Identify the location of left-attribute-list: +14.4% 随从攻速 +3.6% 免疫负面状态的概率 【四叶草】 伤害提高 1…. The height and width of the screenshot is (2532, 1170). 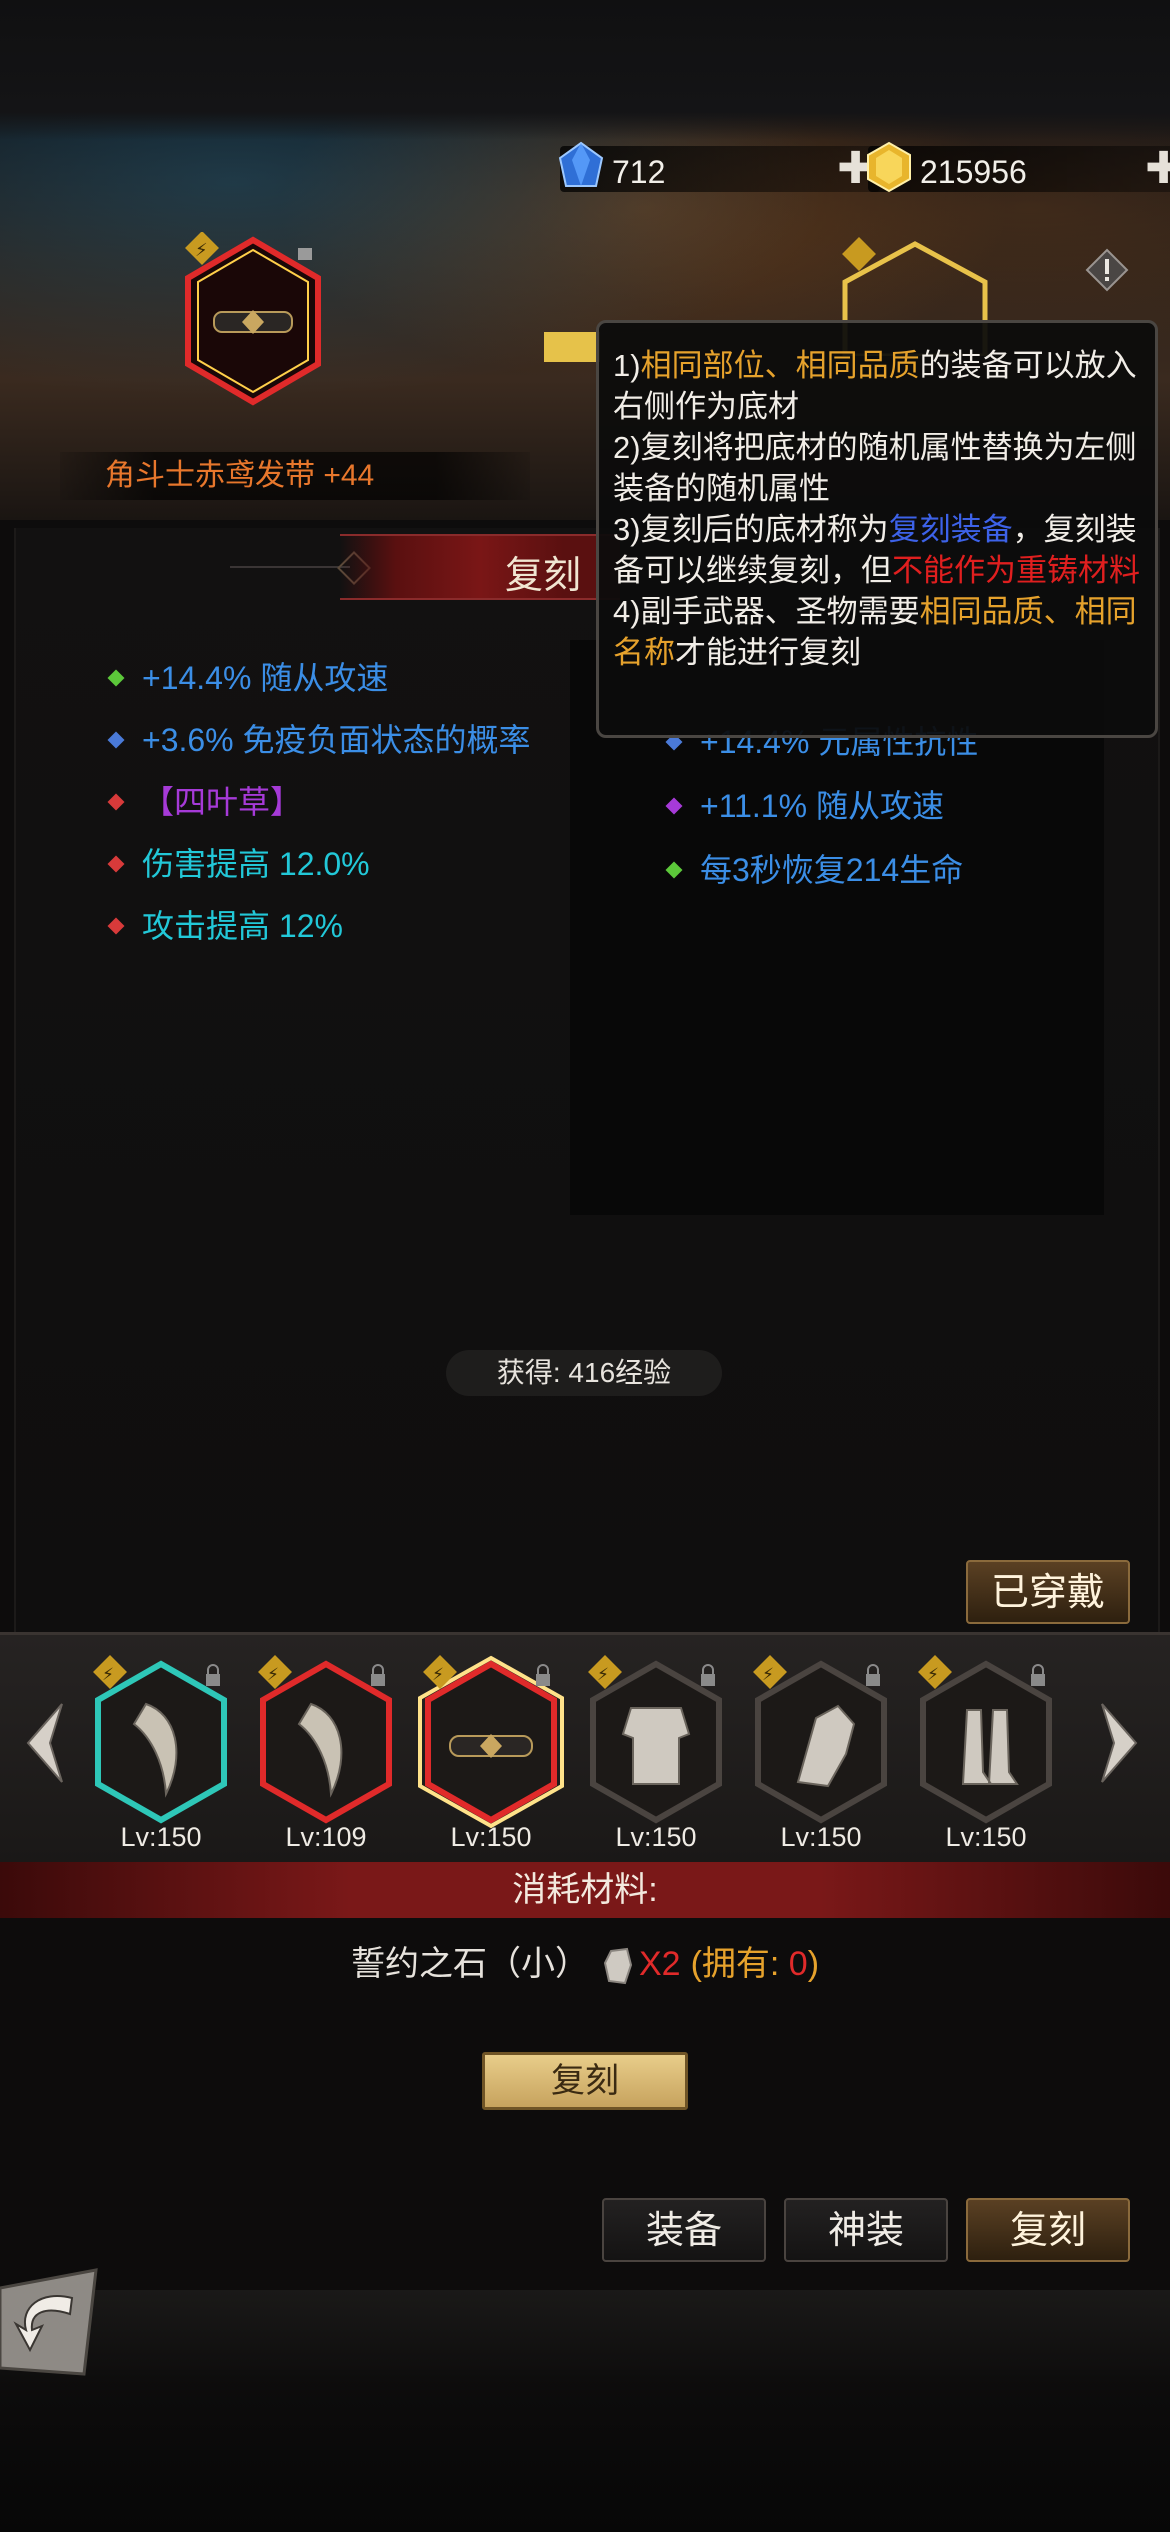
(328, 802).